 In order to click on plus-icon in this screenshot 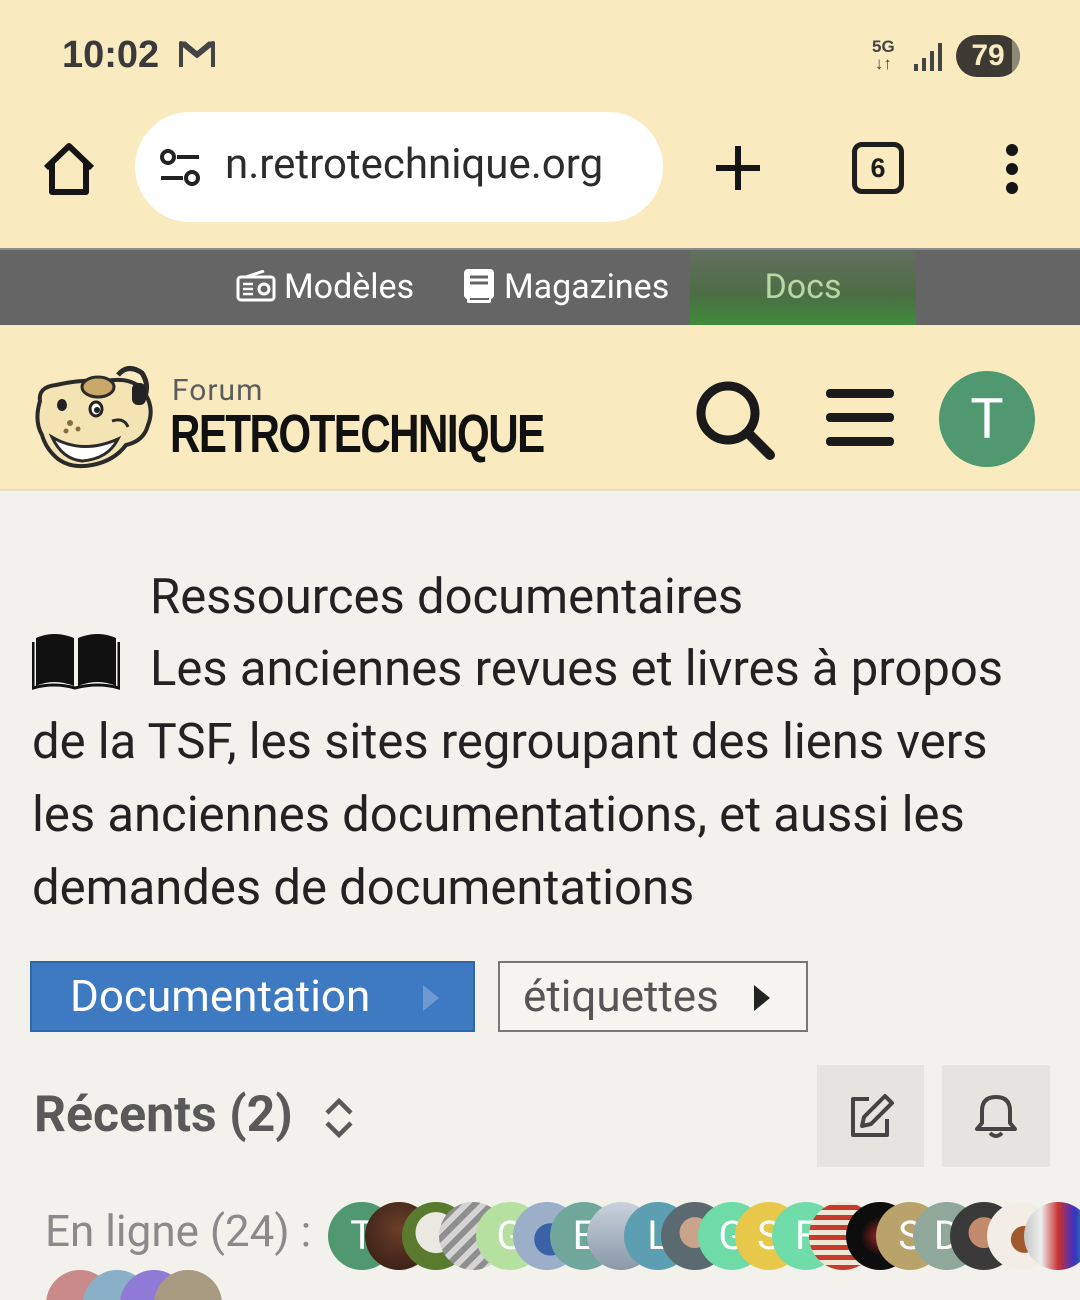, I will do `click(738, 168)`.